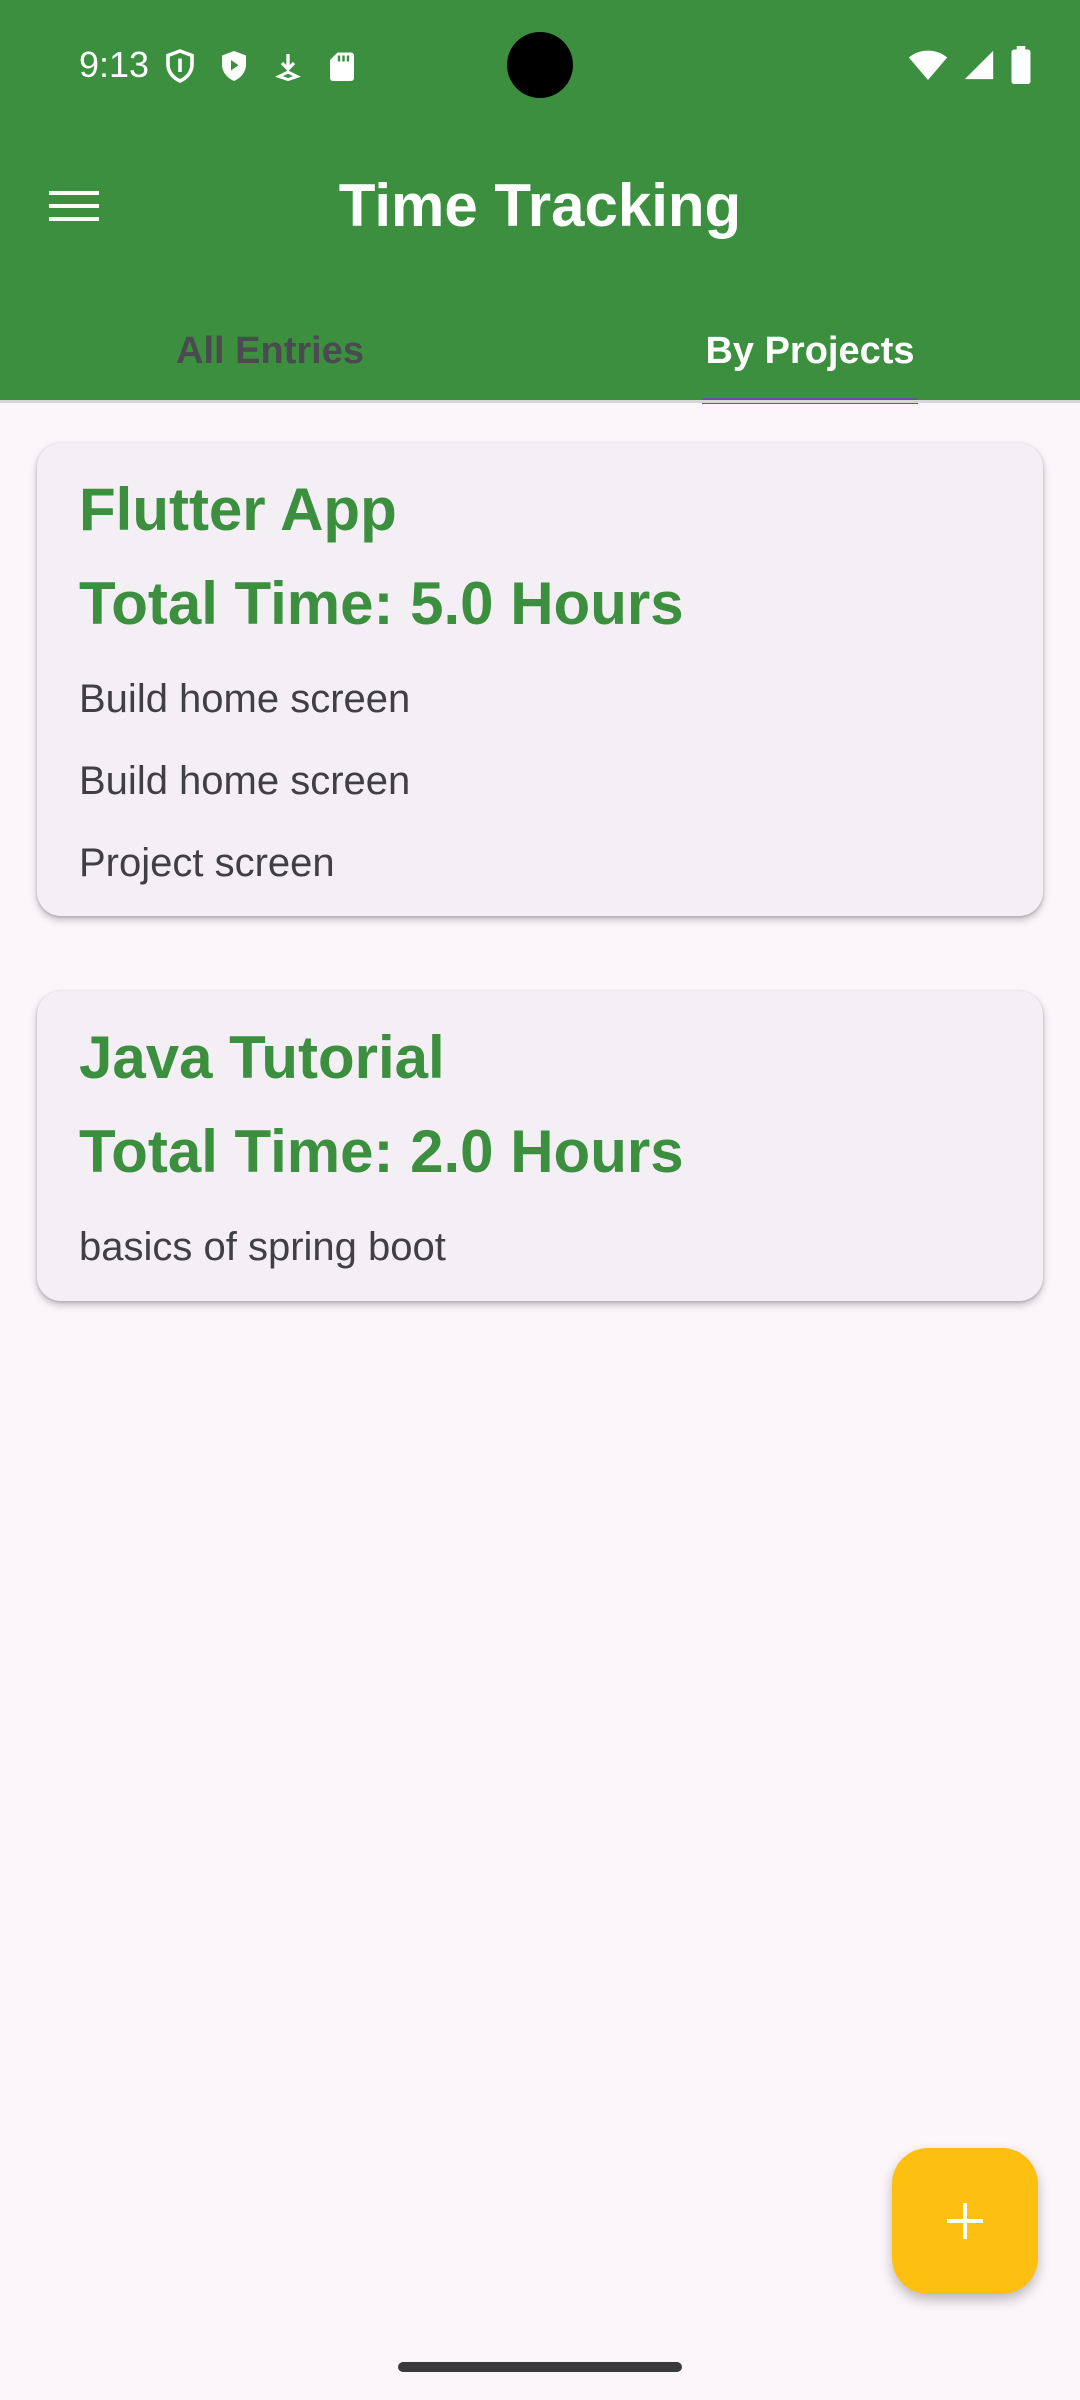 The height and width of the screenshot is (2400, 1080). Describe the element at coordinates (540, 401) in the screenshot. I see `tab-divider` at that location.